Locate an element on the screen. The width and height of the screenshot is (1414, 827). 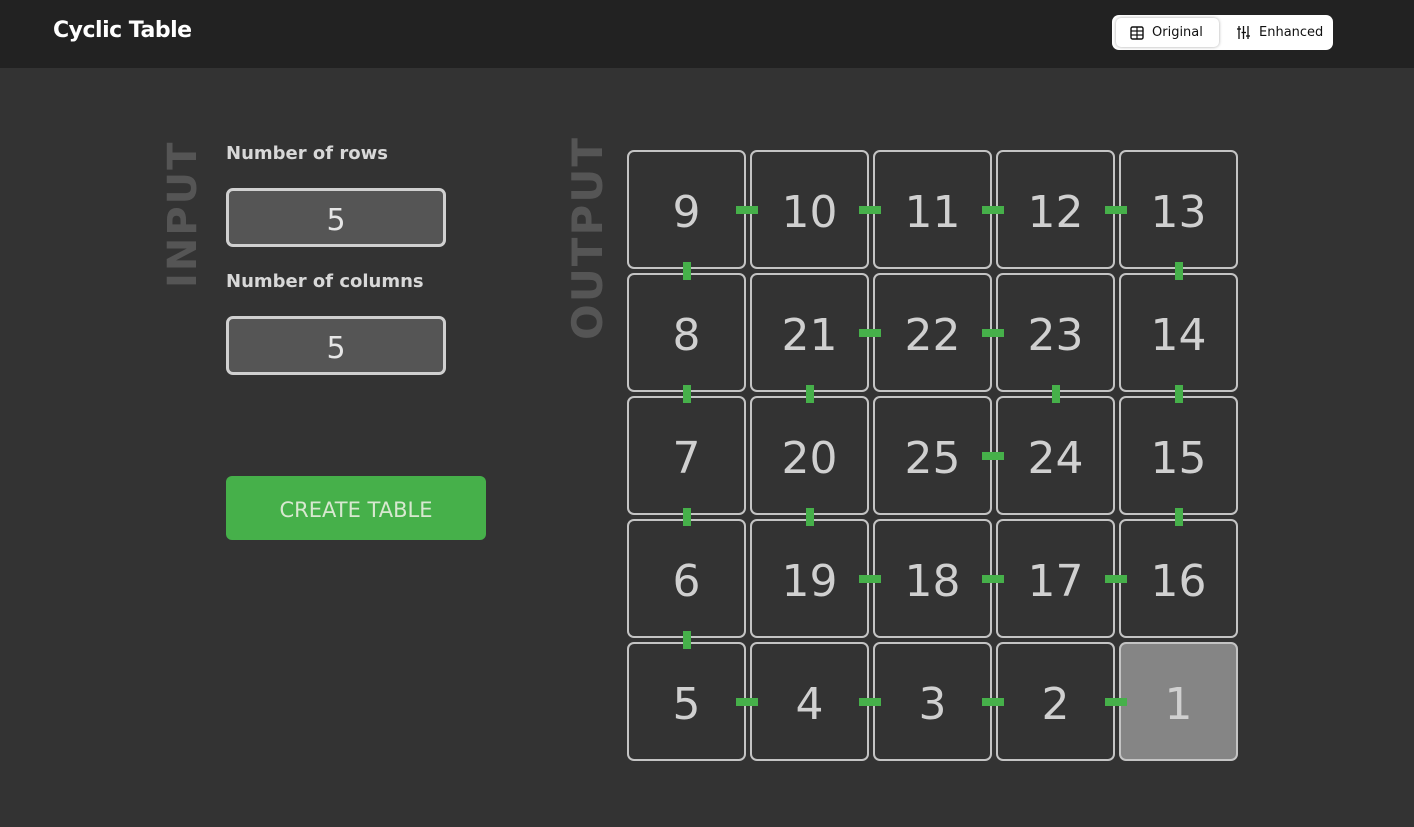
original-view-label: Original is located at coordinates (1177, 32).